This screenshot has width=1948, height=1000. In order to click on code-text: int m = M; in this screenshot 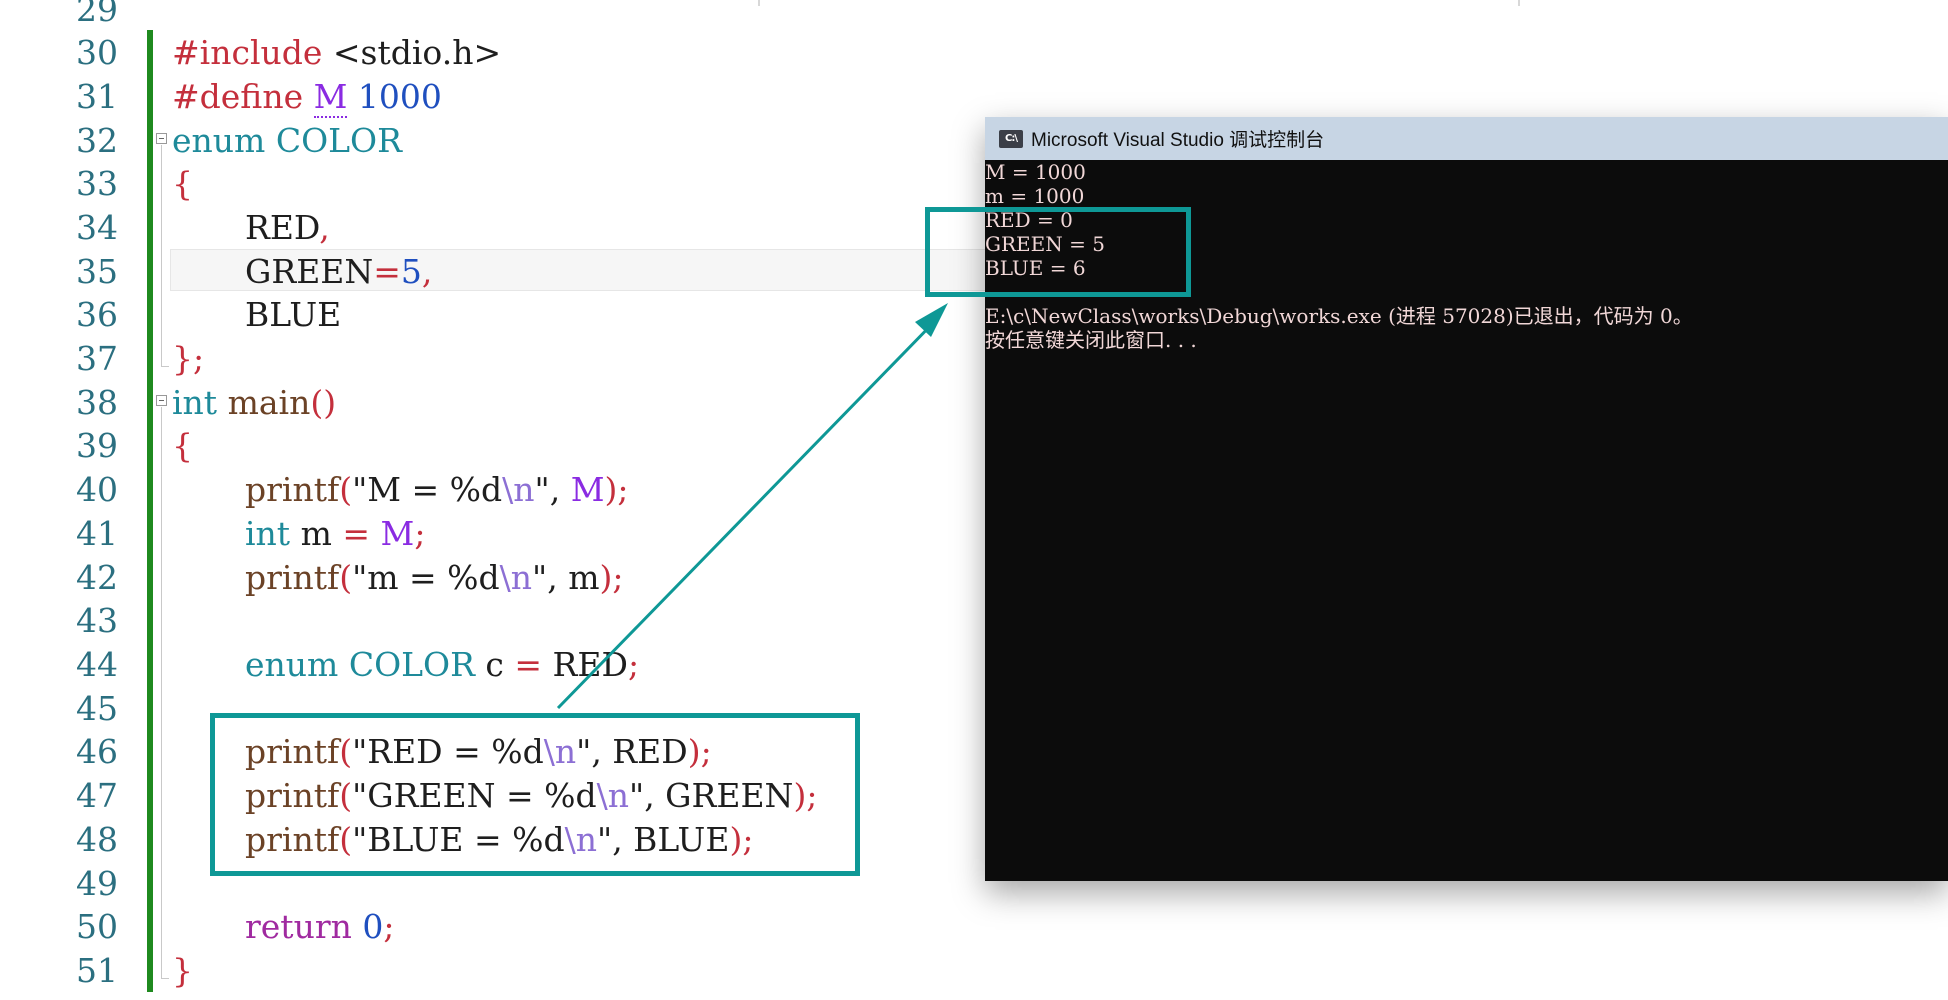, I will do `click(298, 534)`.